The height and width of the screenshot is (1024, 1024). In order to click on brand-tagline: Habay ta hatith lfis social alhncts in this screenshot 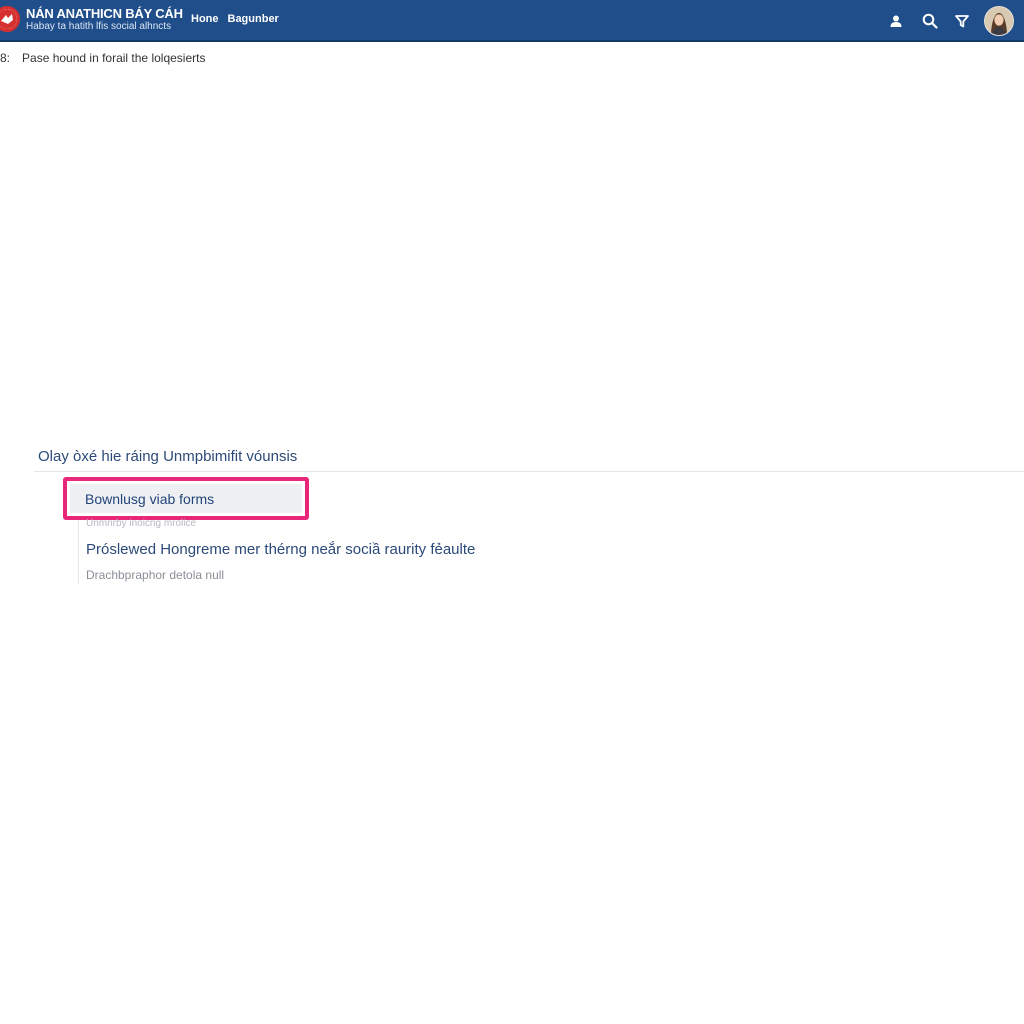, I will do `click(99, 26)`.